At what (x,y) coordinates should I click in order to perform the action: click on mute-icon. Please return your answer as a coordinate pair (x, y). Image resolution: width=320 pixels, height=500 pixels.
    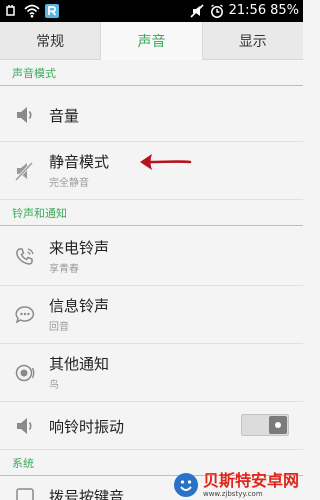
    Looking at the image, I should click on (197, 11).